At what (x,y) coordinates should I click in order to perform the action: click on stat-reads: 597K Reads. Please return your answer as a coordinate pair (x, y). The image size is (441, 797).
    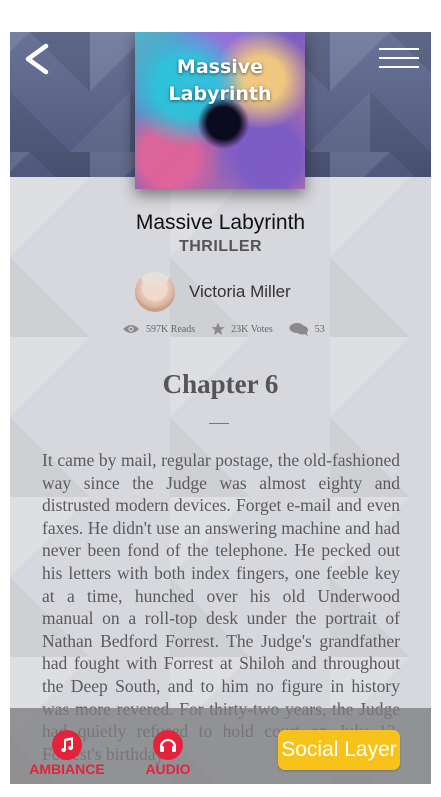
    Looking at the image, I should click on (158, 329).